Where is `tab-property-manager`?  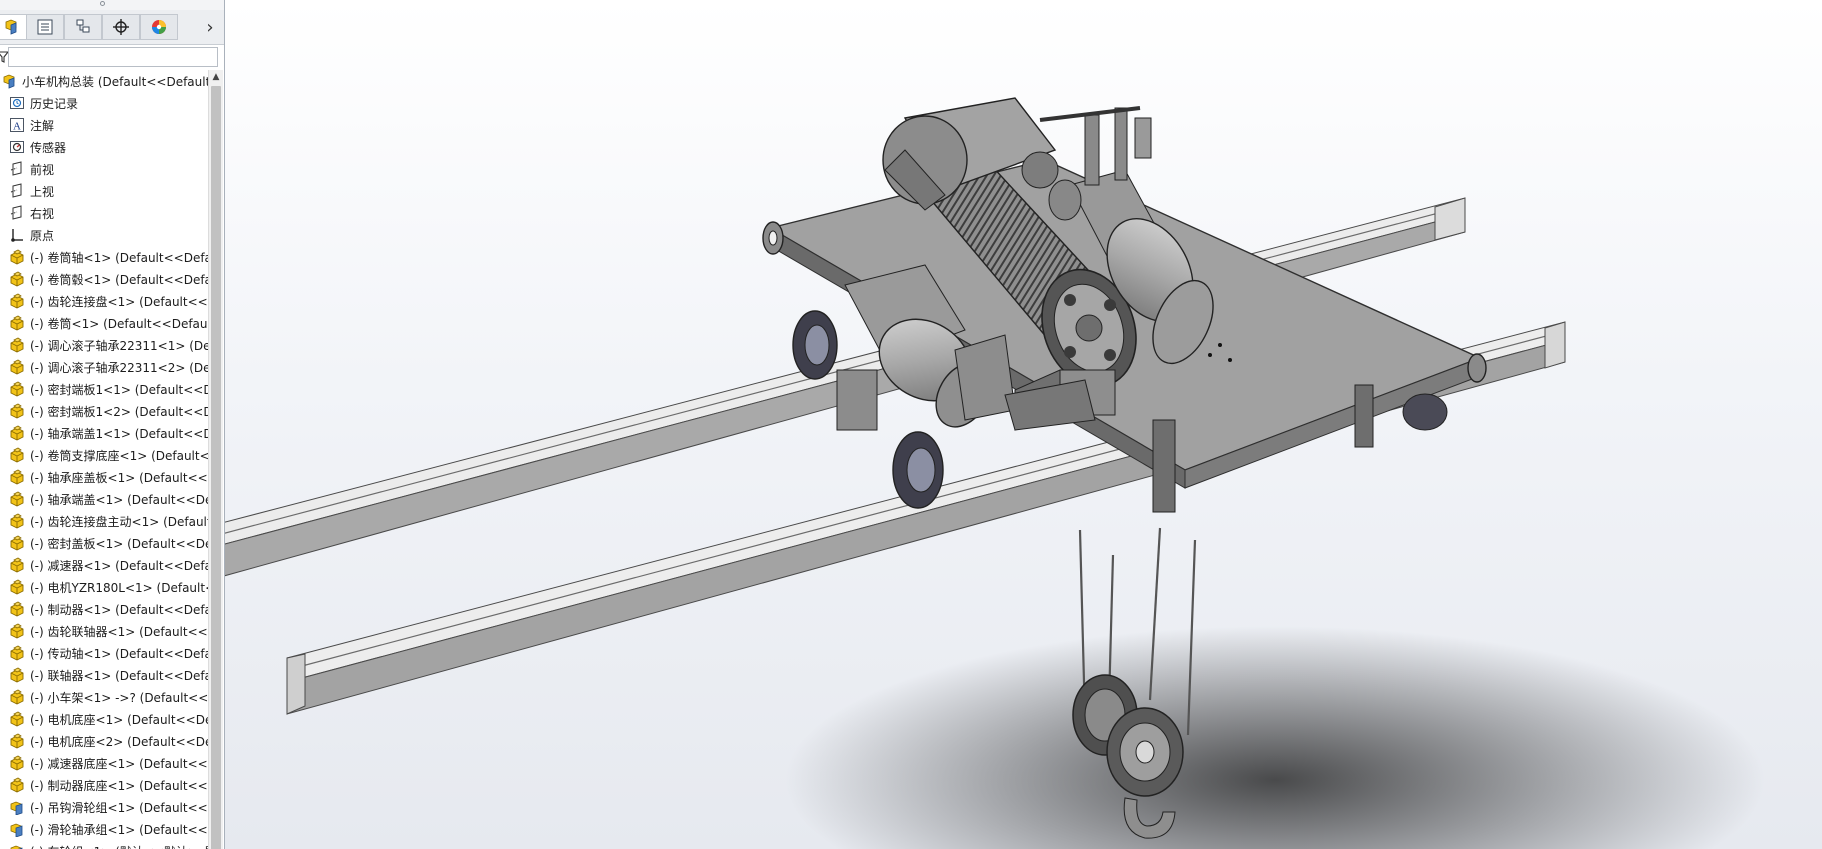 tab-property-manager is located at coordinates (45, 27).